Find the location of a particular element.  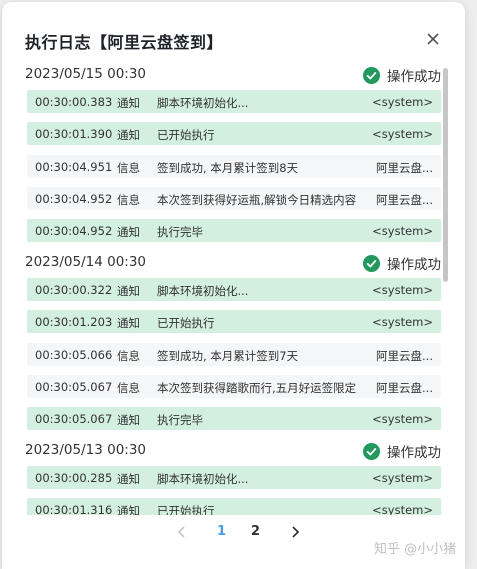

log-row: 00:30:04.952 通知 执行完毕 <system> is located at coordinates (234, 230).